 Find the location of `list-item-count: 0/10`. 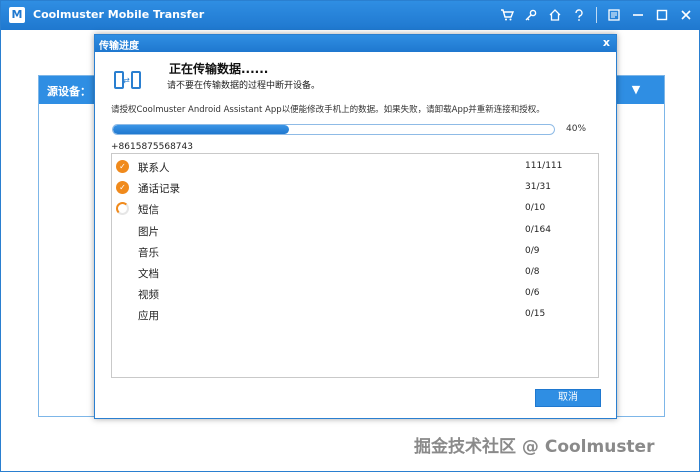

list-item-count: 0/10 is located at coordinates (535, 208).